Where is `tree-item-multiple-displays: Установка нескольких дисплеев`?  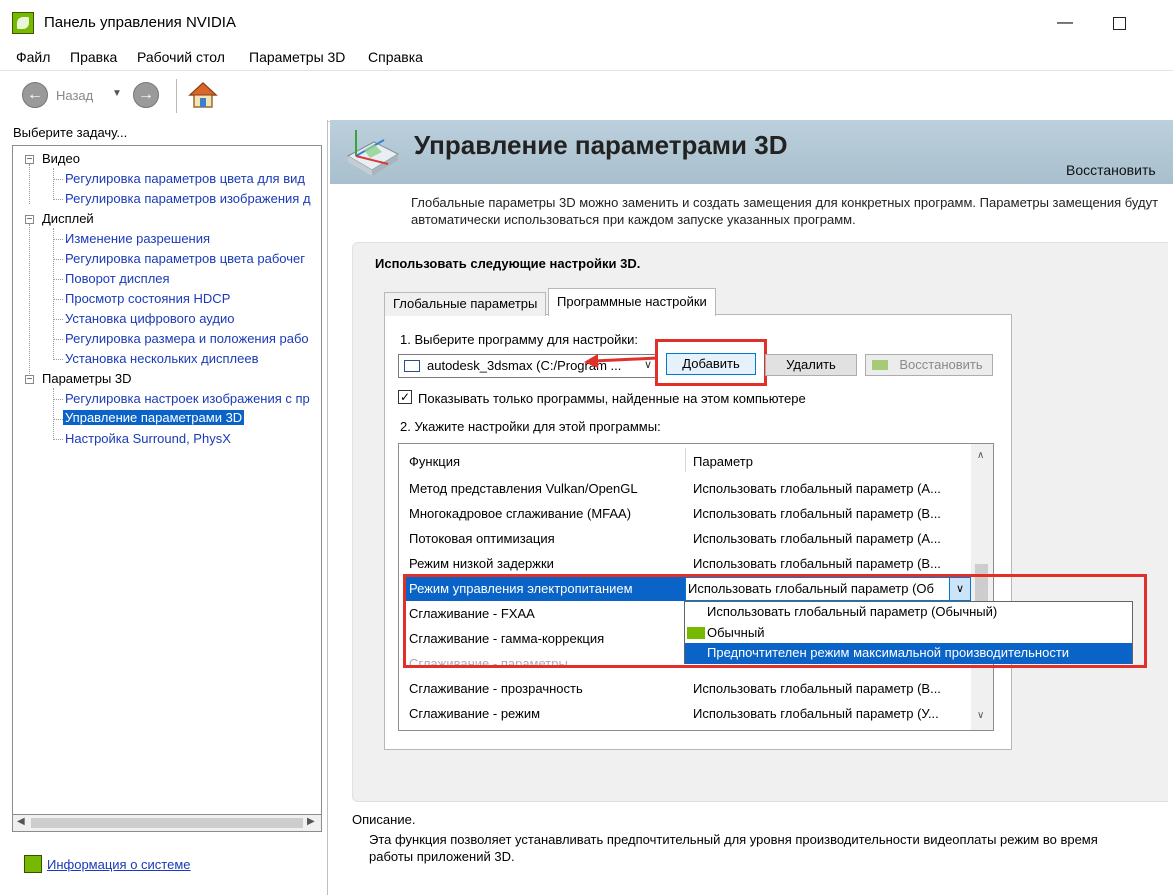 tree-item-multiple-displays: Установка нескольких дисплеев is located at coordinates (162, 358).